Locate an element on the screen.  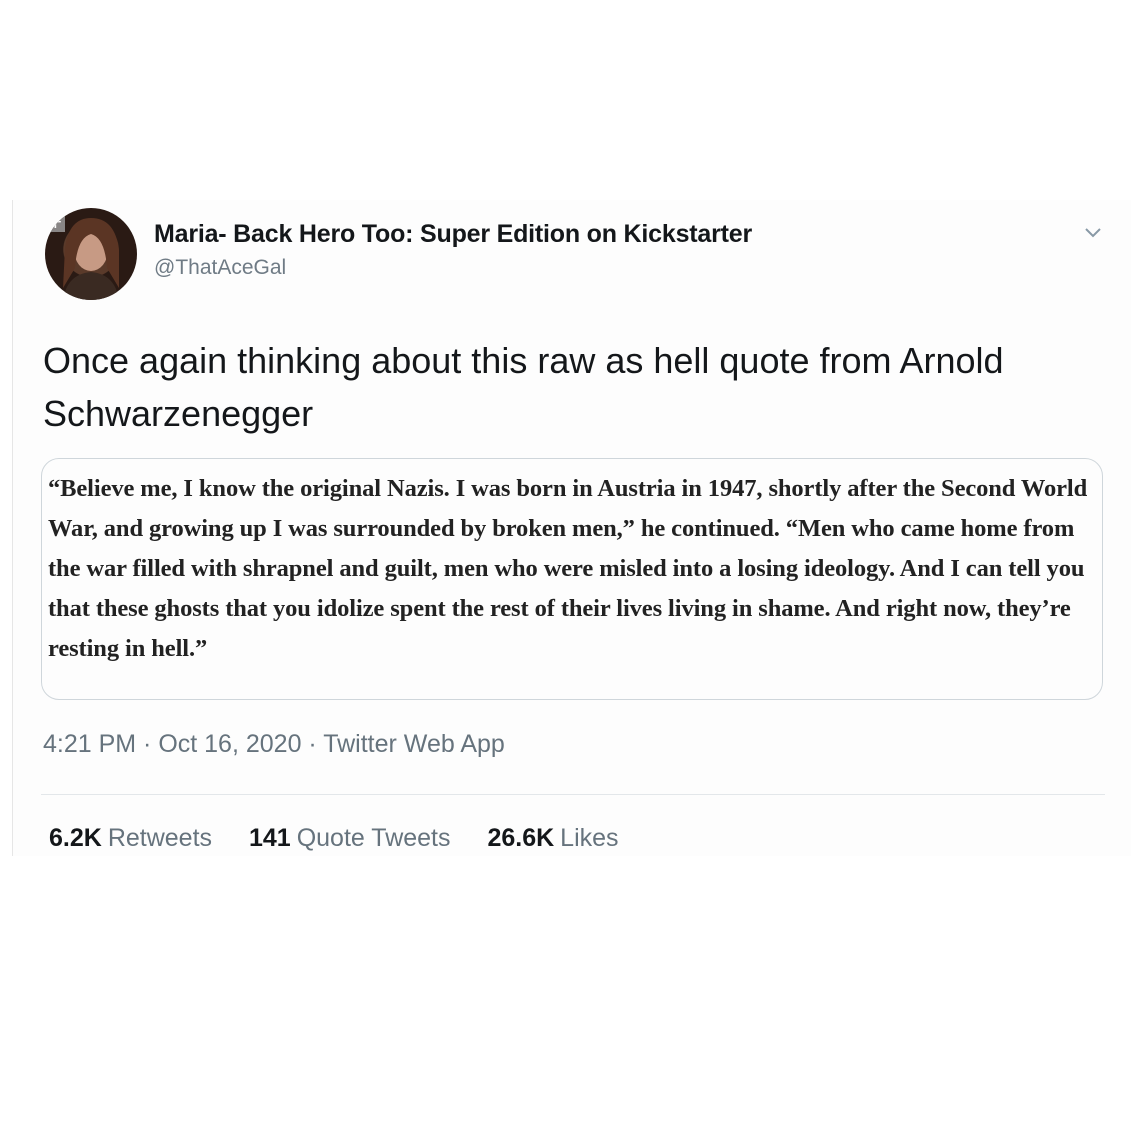
quote-tweets-stat: 141 Quote Tweets is located at coordinates (350, 838).